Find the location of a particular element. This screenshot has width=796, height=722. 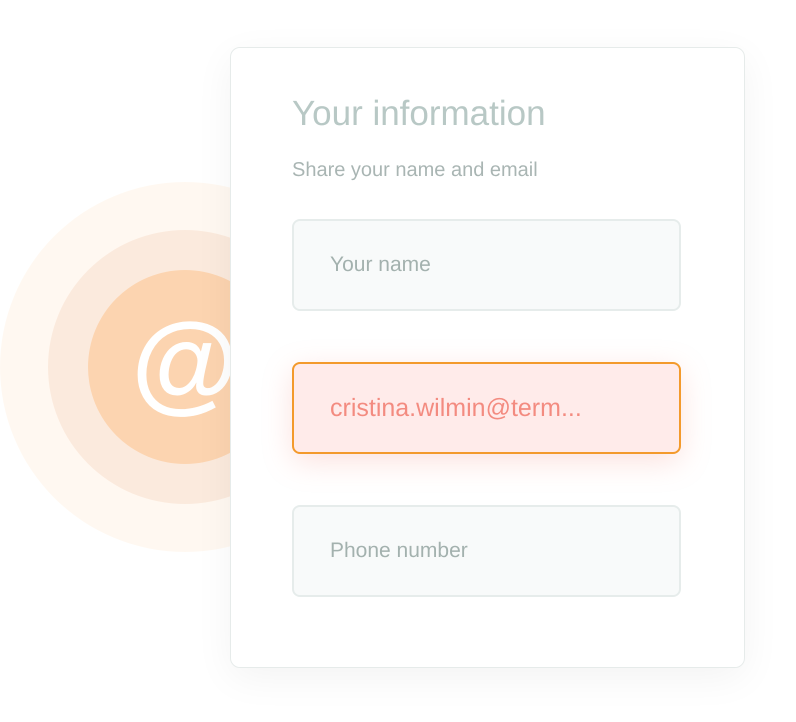

input-field: Phone number is located at coordinates (486, 551).